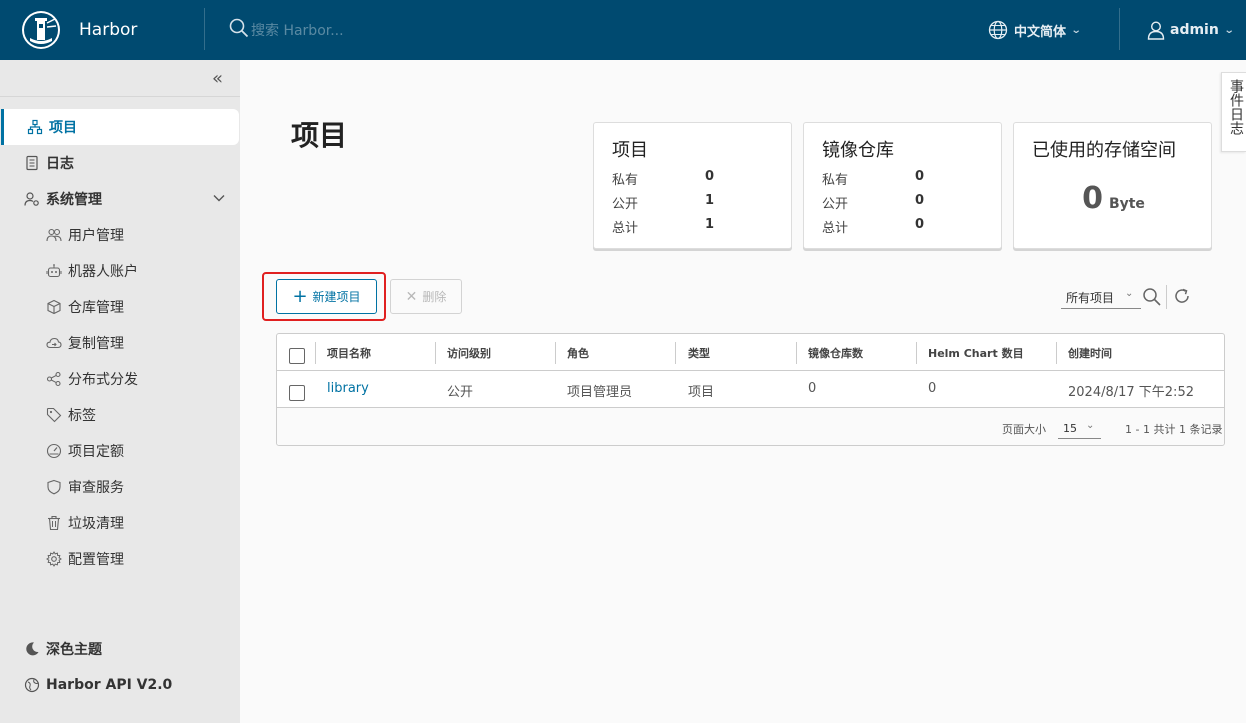  I want to click on storage-value: 0, so click(1092, 198).